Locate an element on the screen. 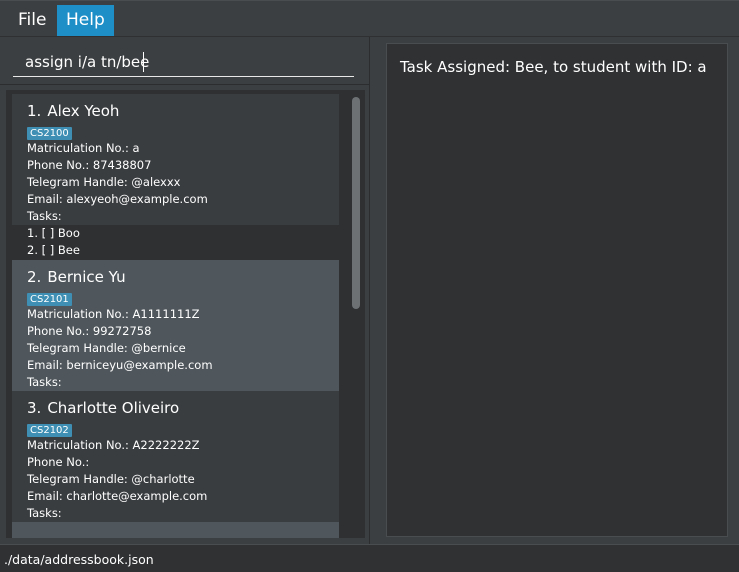 This screenshot has height=572, width=739. person-phone: Phone No.: 87438807 is located at coordinates (89, 165).